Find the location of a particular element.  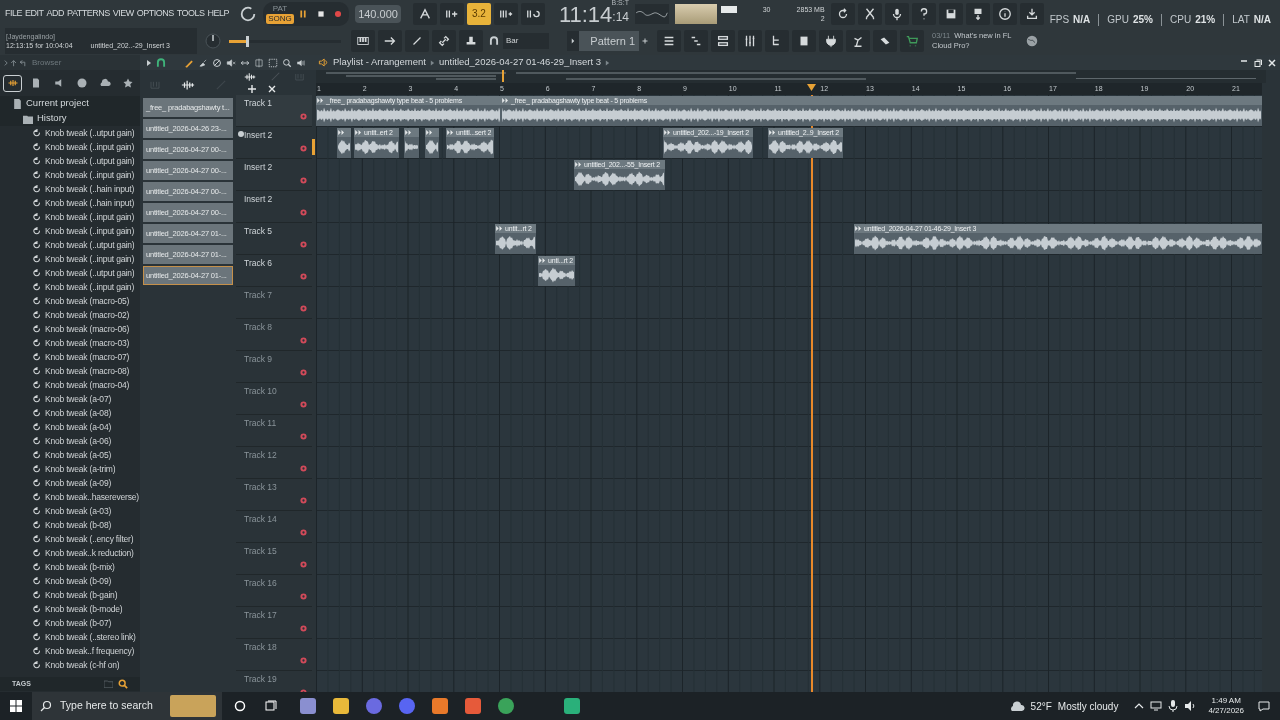

undo-step: Knob tweak..hasereverse) is located at coordinates (92, 497).